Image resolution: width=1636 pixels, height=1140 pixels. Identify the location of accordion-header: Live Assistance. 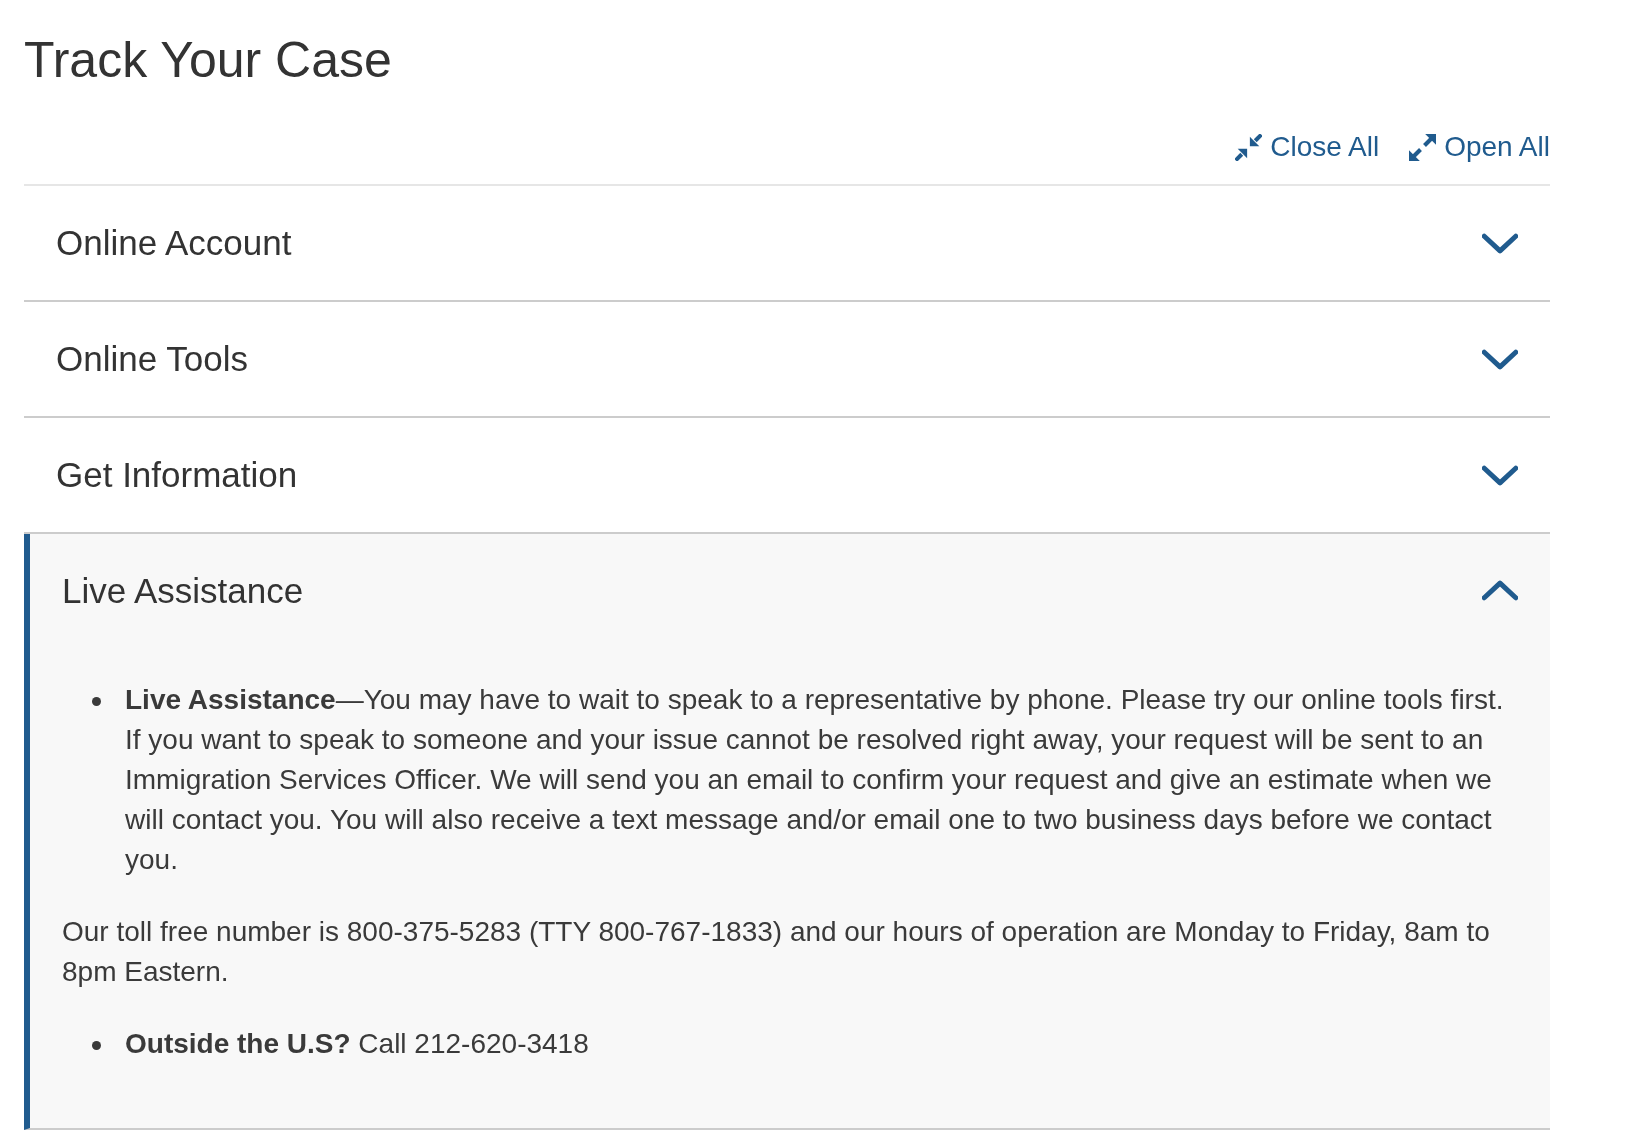
(790, 591).